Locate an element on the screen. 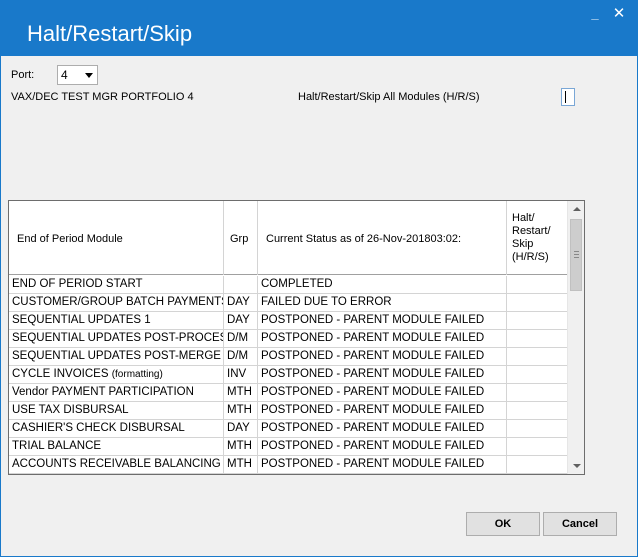  table-row: END OF PERIOD START COMPLETED is located at coordinates (288, 285).